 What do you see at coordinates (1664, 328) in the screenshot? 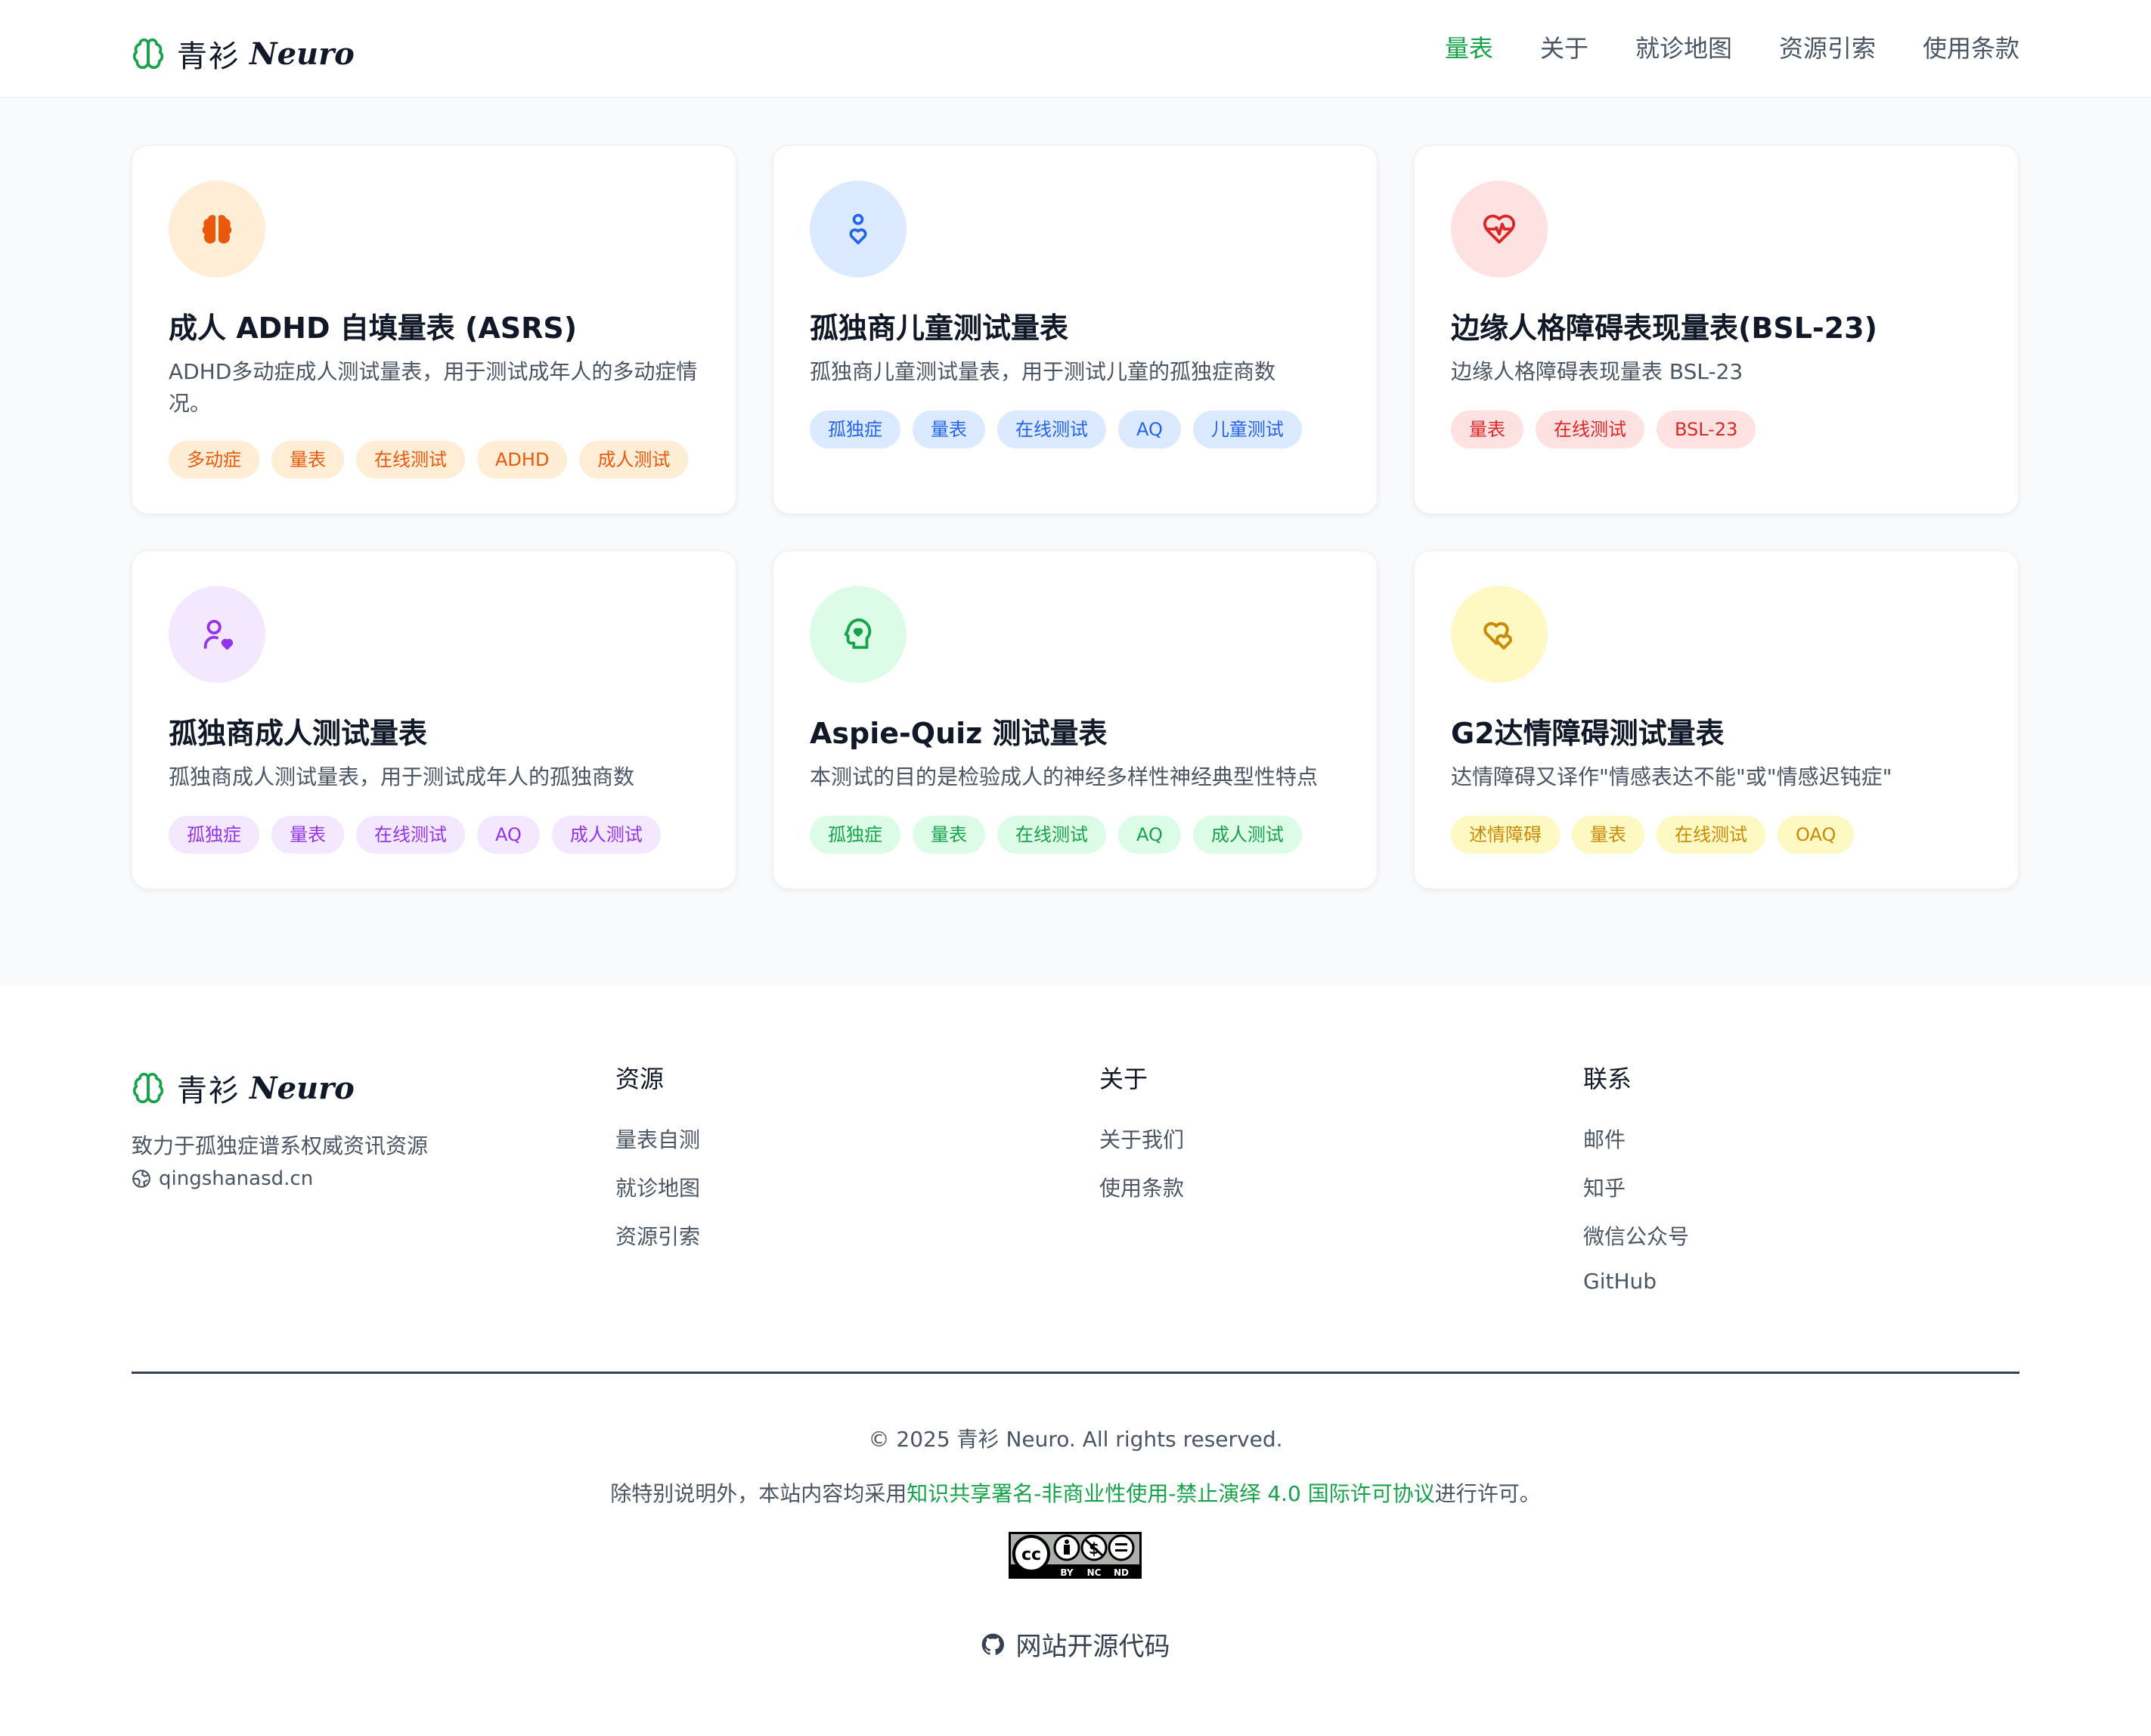
I see `card-title: 边缘人格障碍表现量表(BSL-23)` at bounding box center [1664, 328].